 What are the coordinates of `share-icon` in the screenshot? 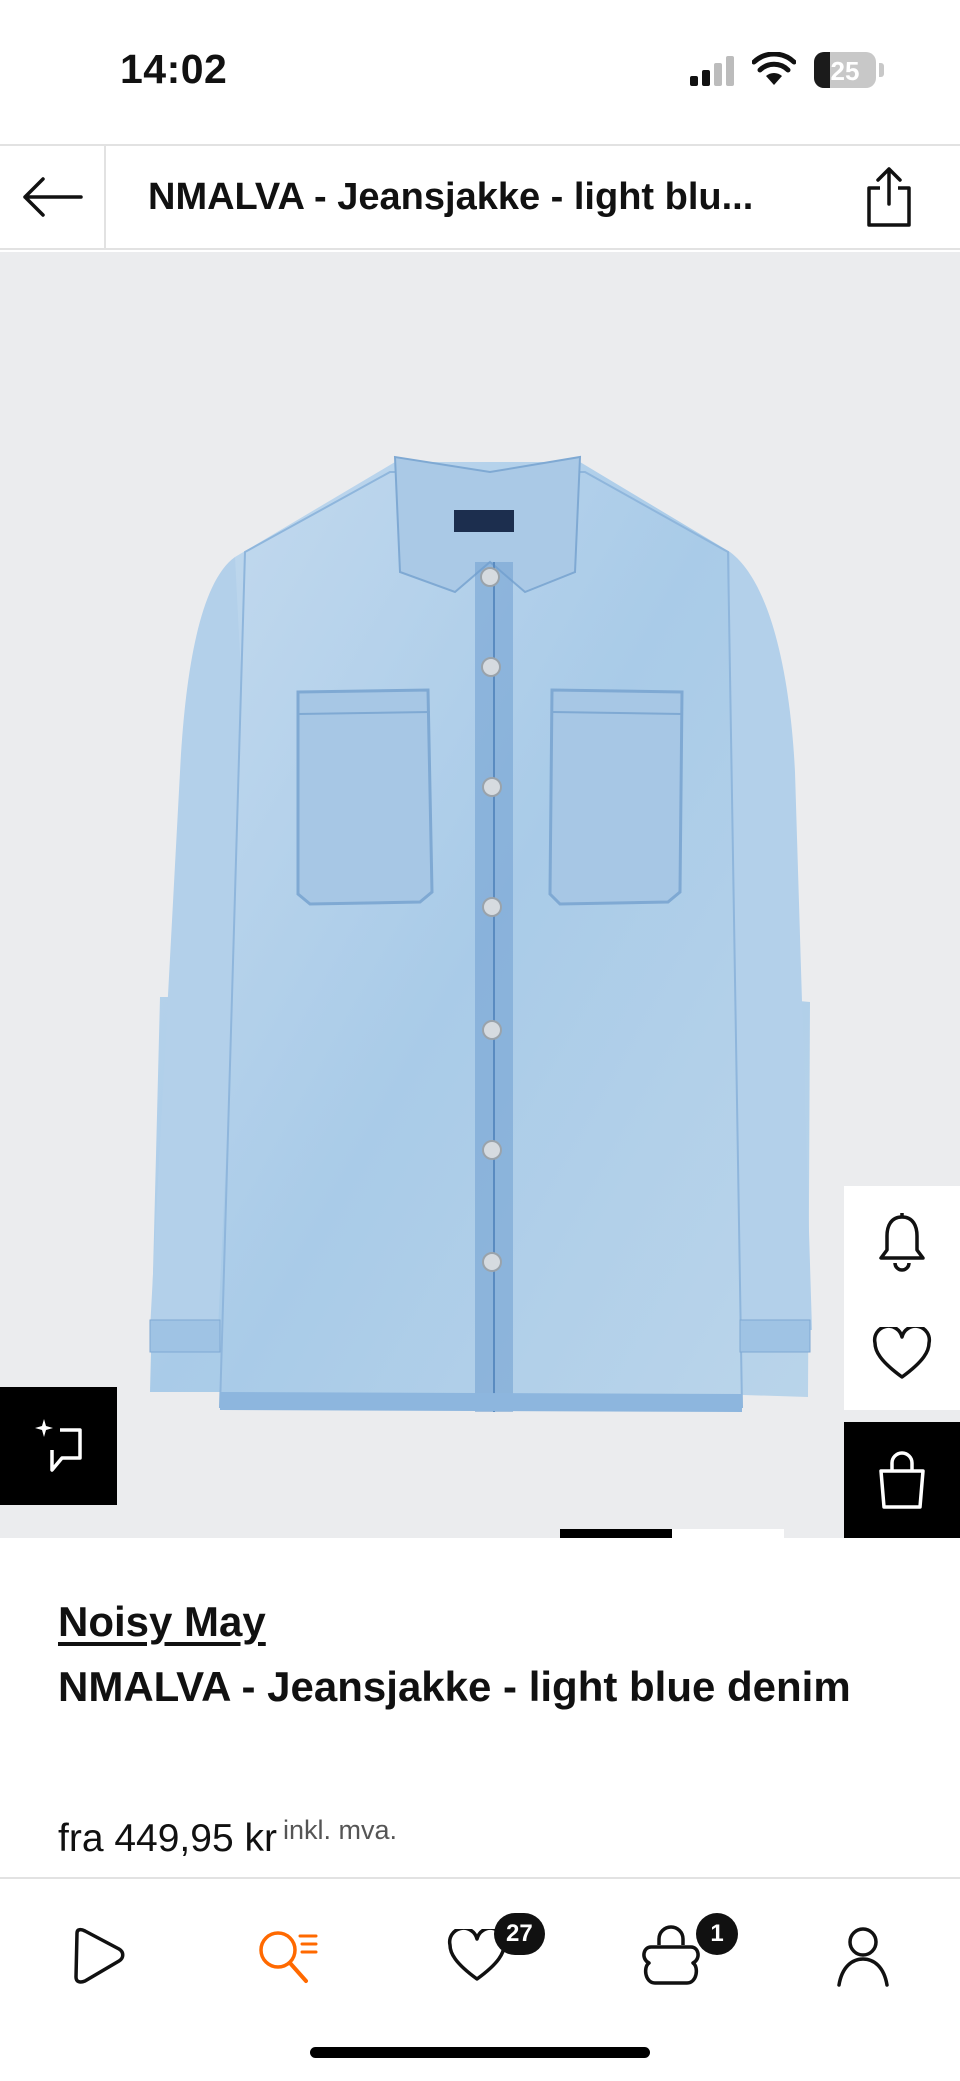 It's located at (889, 197).